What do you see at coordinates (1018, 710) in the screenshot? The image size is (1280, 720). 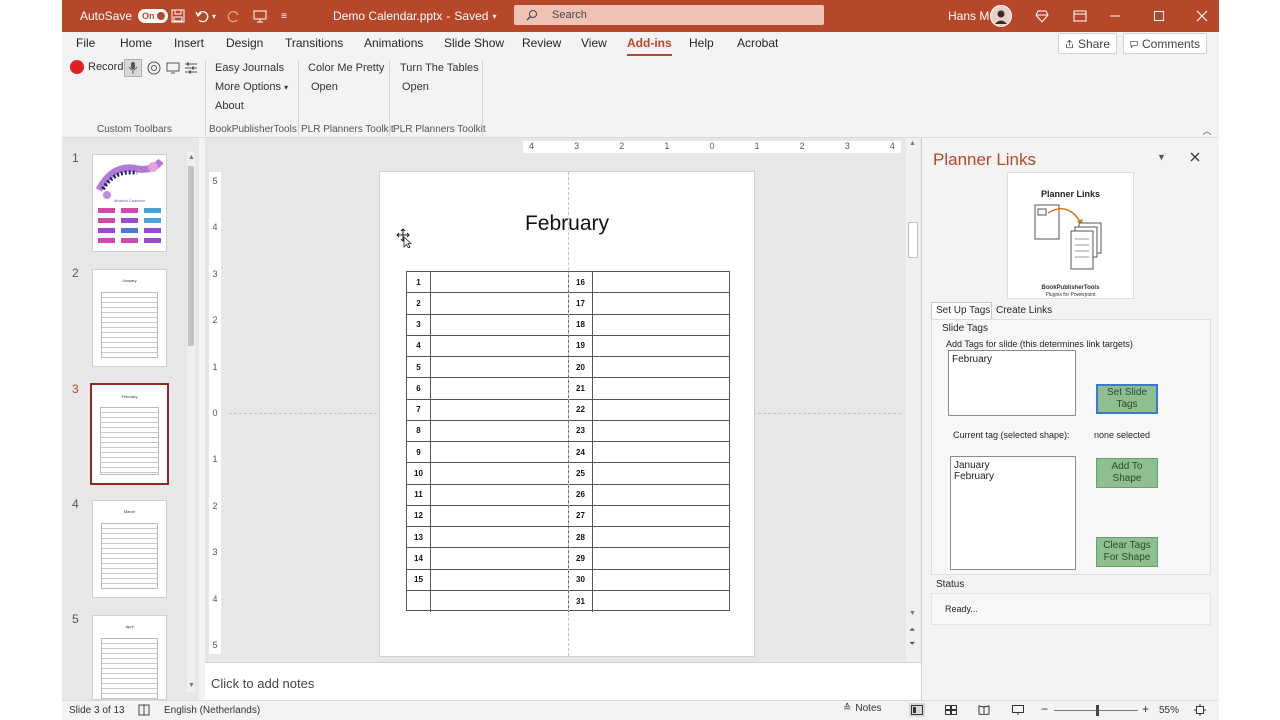 I see `slideshow-view-icon` at bounding box center [1018, 710].